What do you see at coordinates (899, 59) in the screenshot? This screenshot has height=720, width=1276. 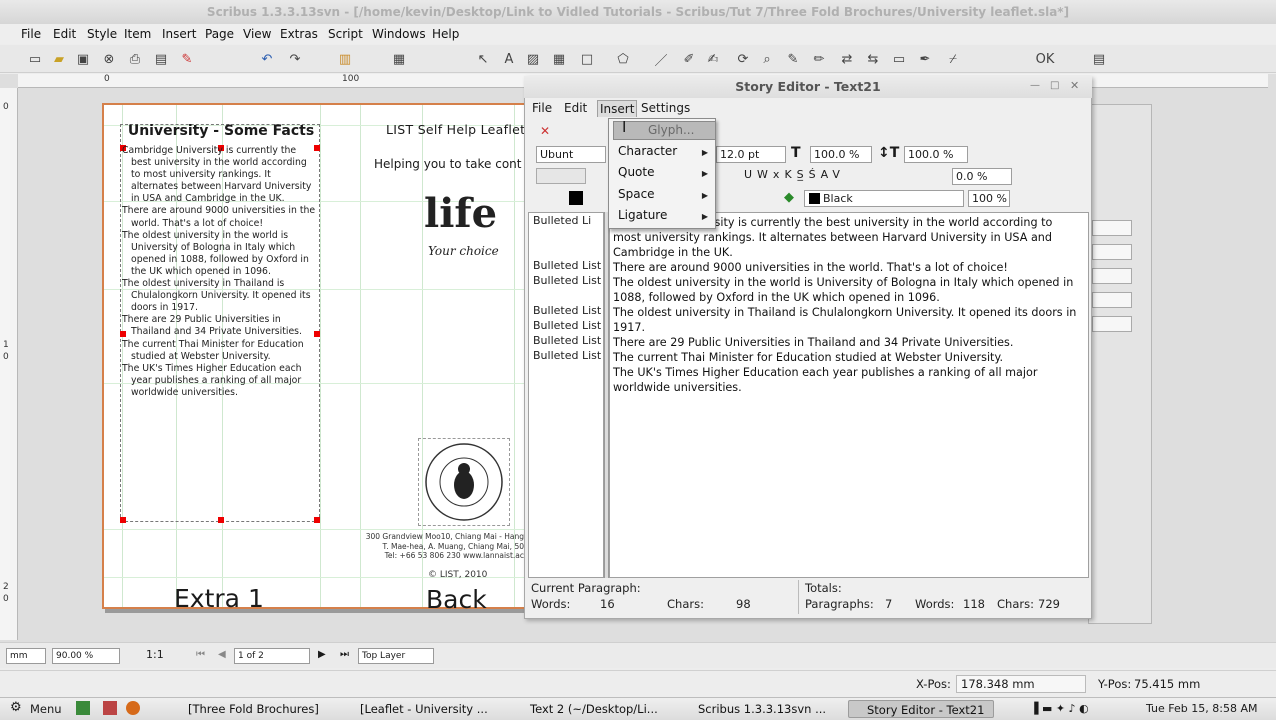 I see `measure-icon: ▭` at bounding box center [899, 59].